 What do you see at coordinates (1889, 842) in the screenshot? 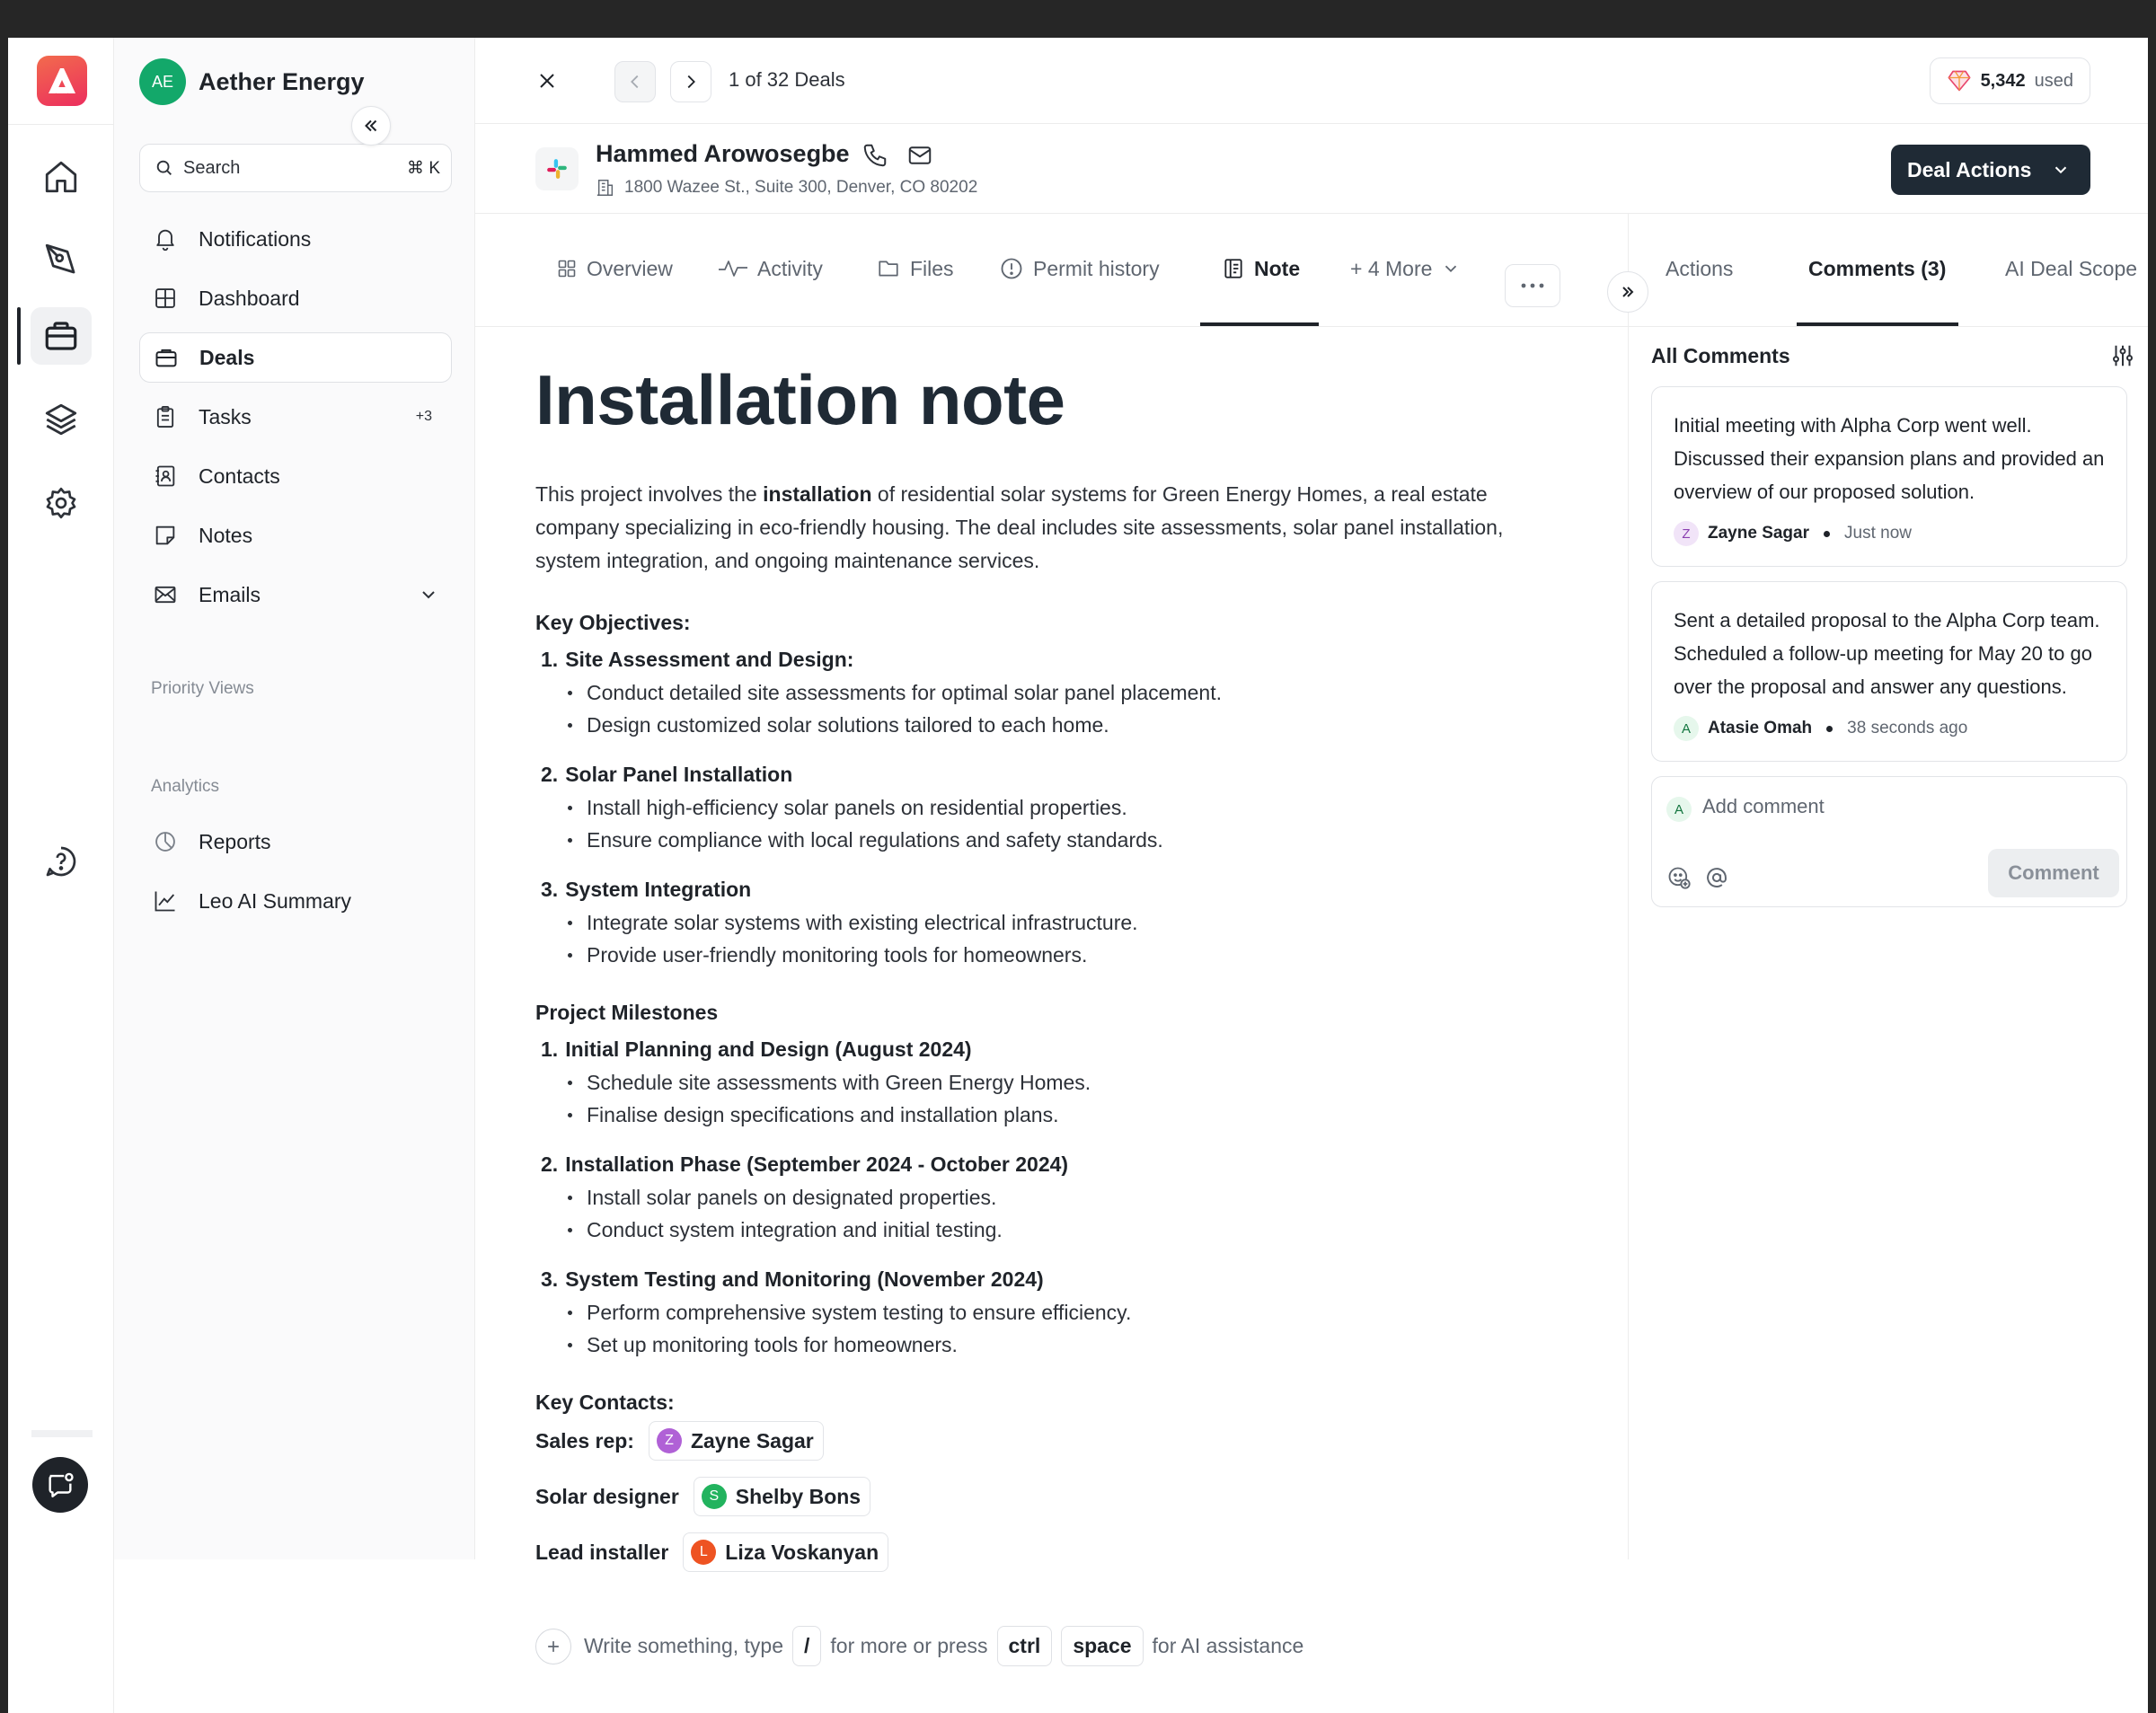
I see `add-comment-box: A Add comment Comment` at bounding box center [1889, 842].